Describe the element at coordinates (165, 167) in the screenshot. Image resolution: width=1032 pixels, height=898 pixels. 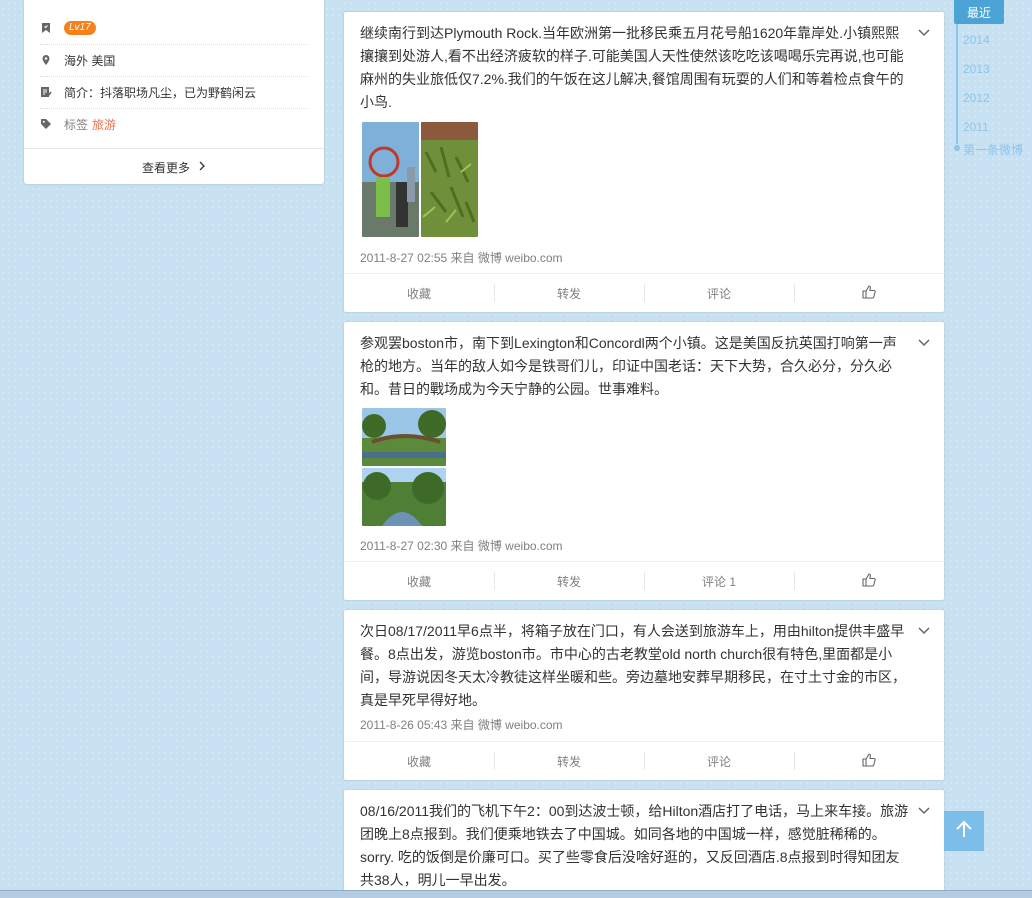
I see `see-more-label: 查看更多` at that location.